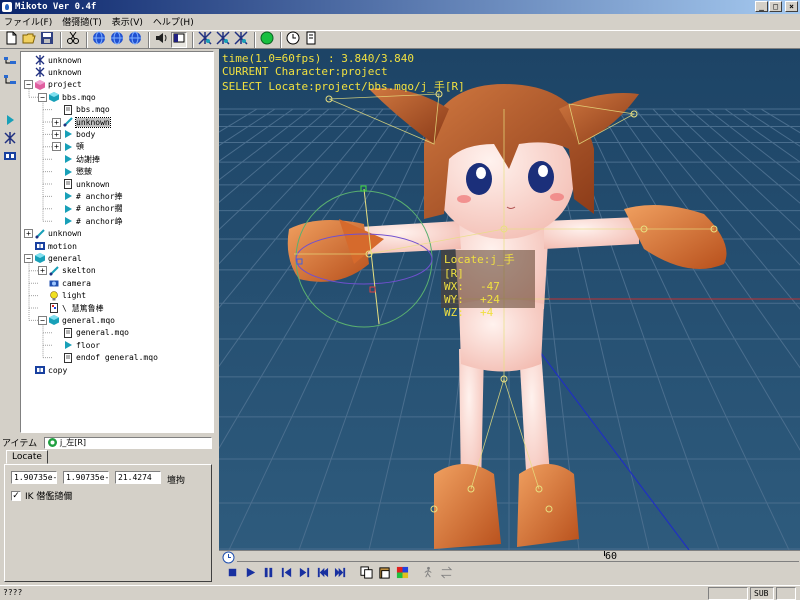  What do you see at coordinates (10, 156) in the screenshot?
I see `film-tool-icon` at bounding box center [10, 156].